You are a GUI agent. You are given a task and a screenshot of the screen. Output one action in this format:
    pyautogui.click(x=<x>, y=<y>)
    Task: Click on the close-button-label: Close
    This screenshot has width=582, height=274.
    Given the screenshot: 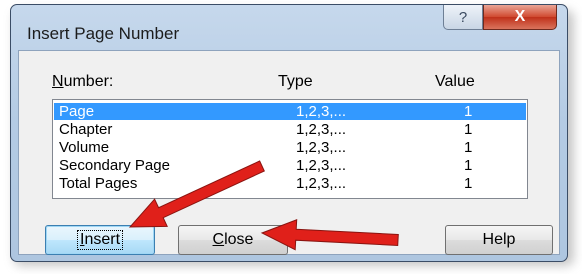 What is the action you would take?
    pyautogui.click(x=233, y=239)
    